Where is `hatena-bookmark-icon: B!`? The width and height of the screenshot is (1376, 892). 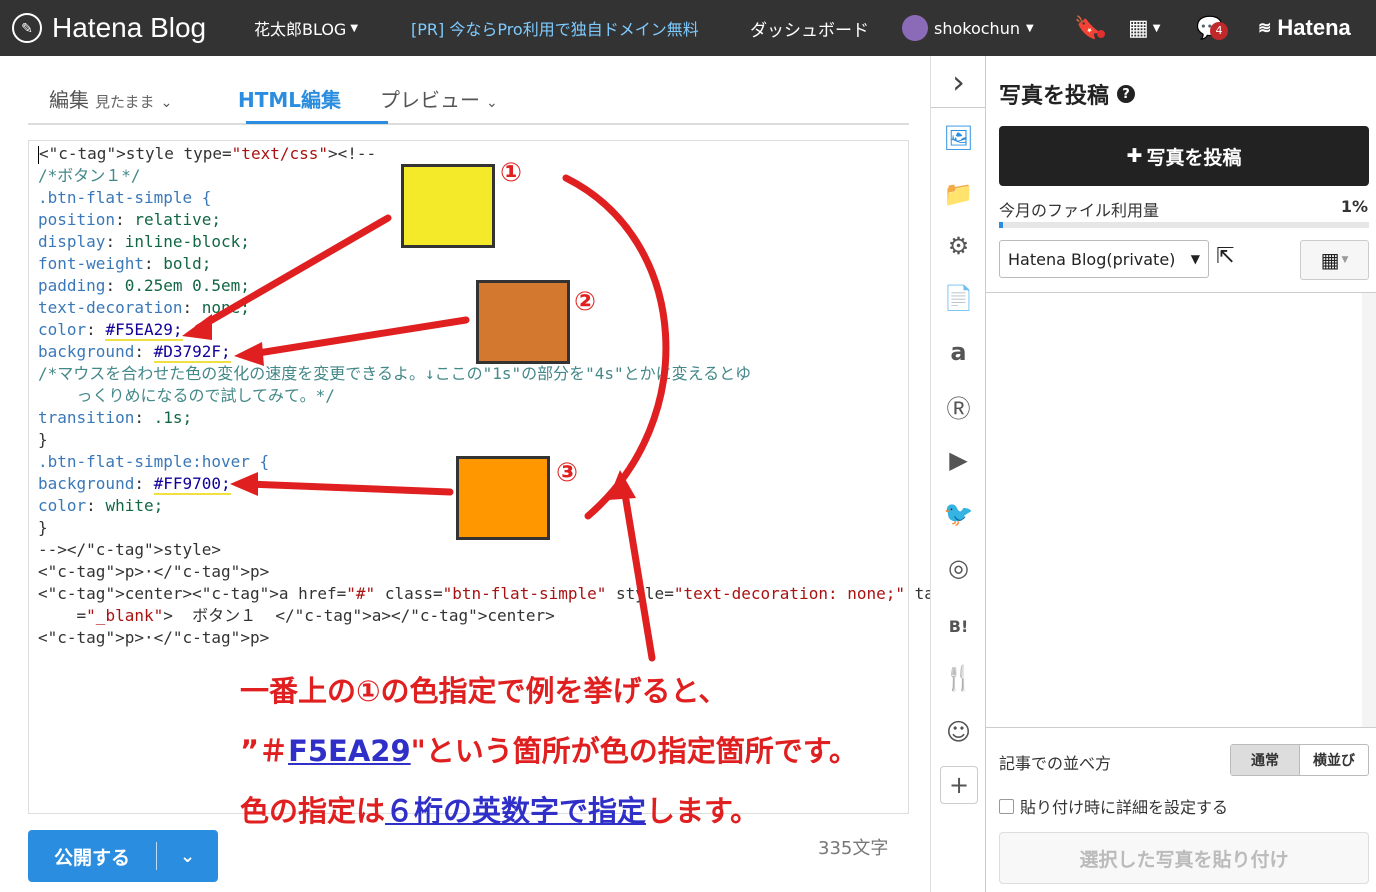
hatena-bookmark-icon: B! is located at coordinates (958, 626).